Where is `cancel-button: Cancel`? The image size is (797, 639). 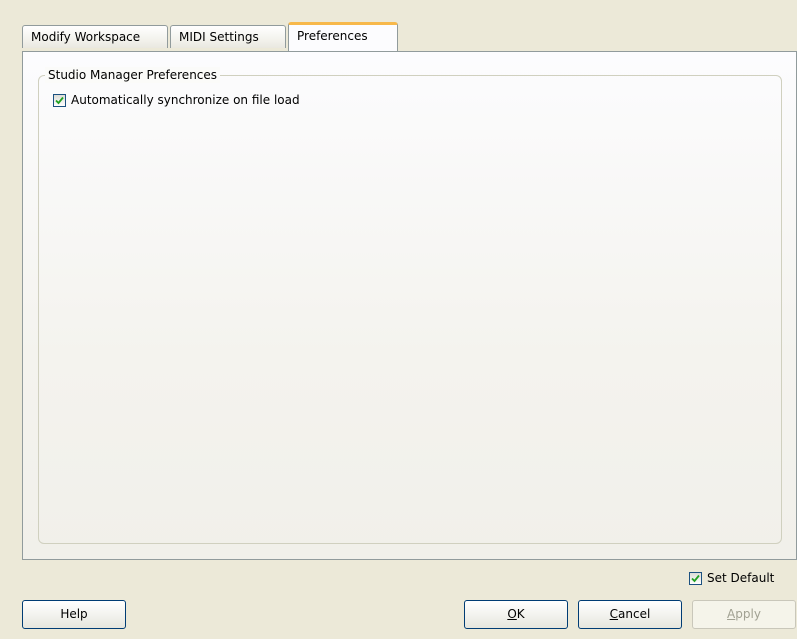
cancel-button: Cancel is located at coordinates (630, 614).